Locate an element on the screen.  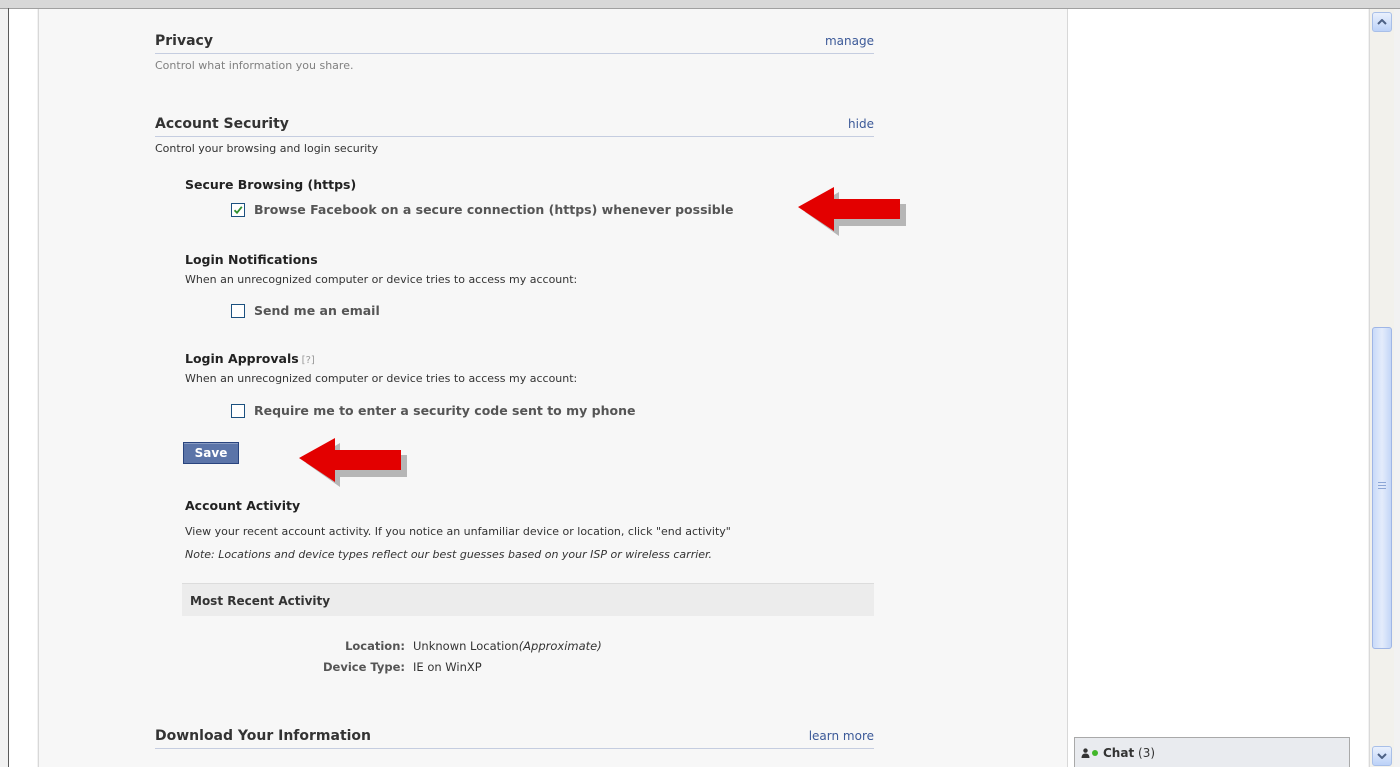
most-recent-activity-header: Most Recent Activity is located at coordinates (528, 599).